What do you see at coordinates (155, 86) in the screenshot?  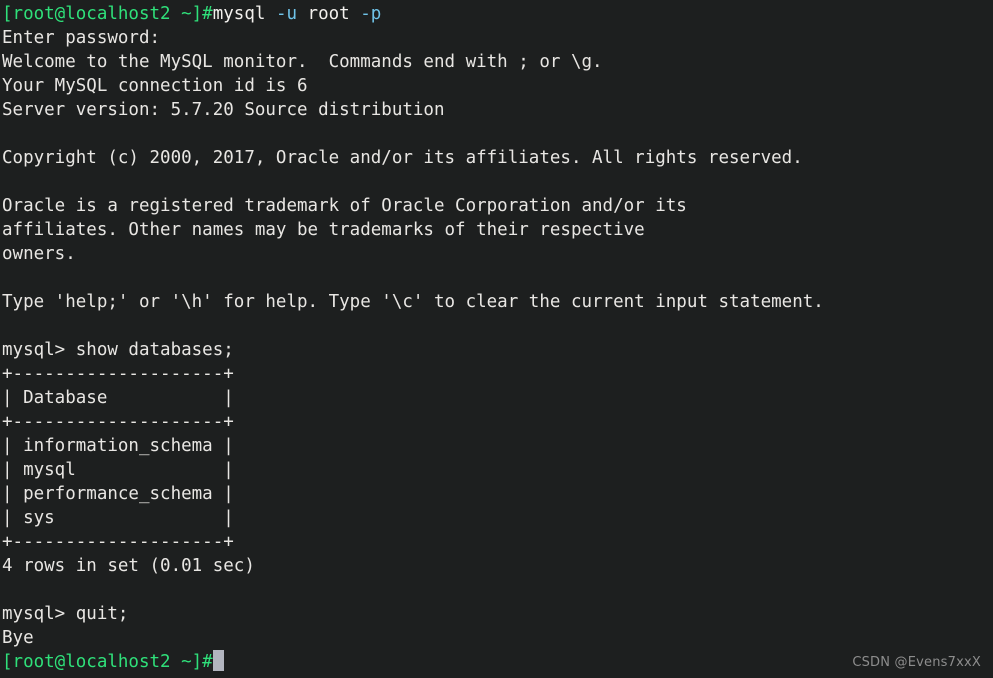 I see `line-connection-id-text: Your MySQL connection id is 6` at bounding box center [155, 86].